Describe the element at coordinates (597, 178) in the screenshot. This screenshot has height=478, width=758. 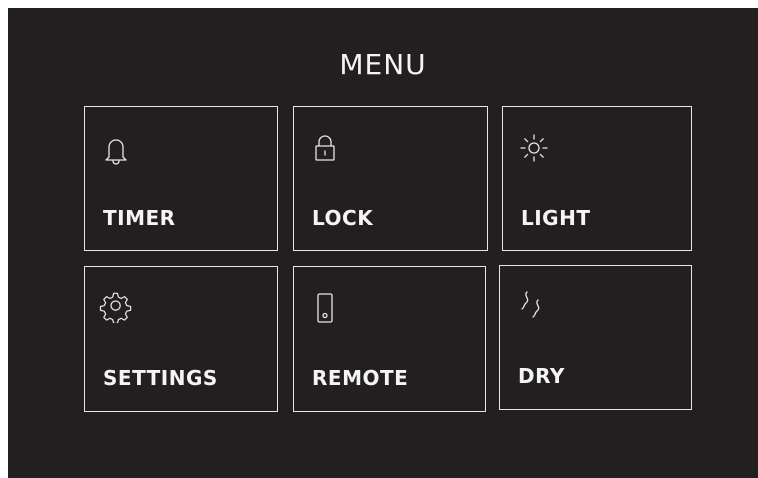
I see `light-tile: LIGHT` at that location.